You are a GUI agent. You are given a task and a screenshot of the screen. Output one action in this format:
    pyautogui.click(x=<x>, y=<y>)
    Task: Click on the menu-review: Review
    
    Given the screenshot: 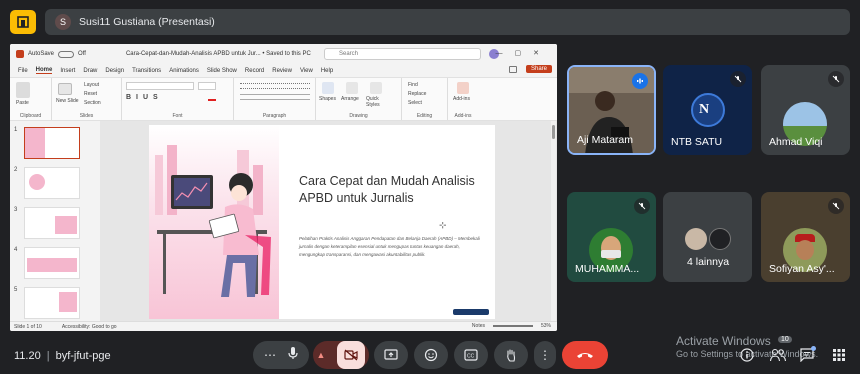 What is the action you would take?
    pyautogui.click(x=282, y=71)
    